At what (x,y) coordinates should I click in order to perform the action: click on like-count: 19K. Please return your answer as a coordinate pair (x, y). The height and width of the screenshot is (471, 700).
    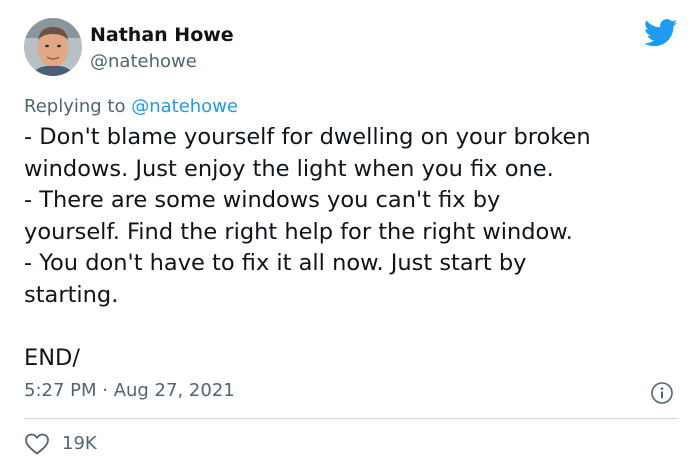
    Looking at the image, I should click on (79, 443).